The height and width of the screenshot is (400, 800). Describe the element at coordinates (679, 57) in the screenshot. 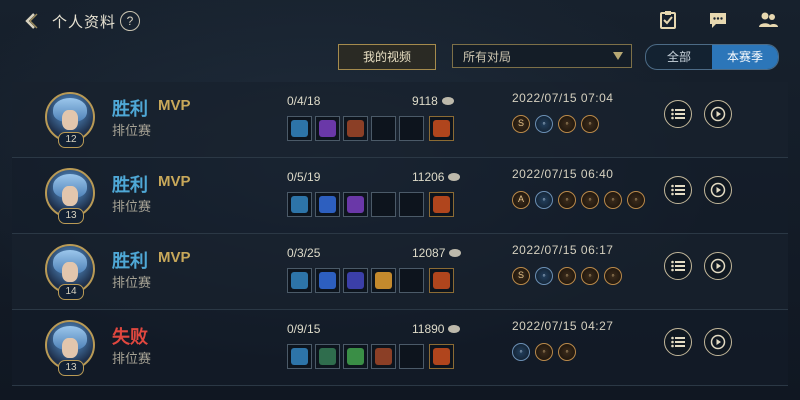

I see `season-all-tab: 全部` at that location.